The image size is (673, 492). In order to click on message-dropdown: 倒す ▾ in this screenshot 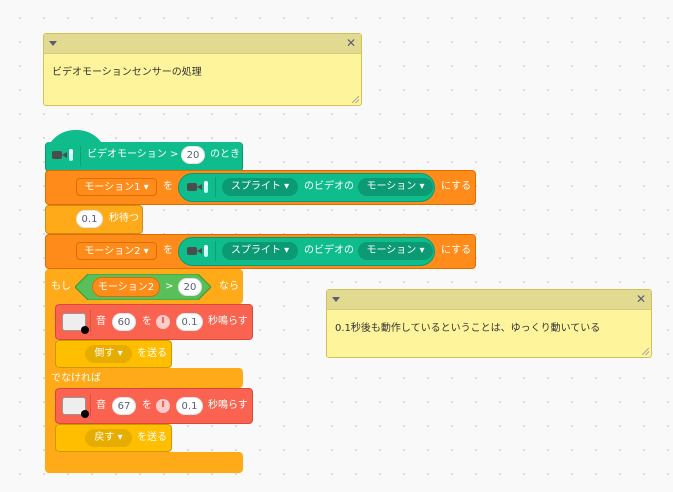, I will do `click(108, 354)`.